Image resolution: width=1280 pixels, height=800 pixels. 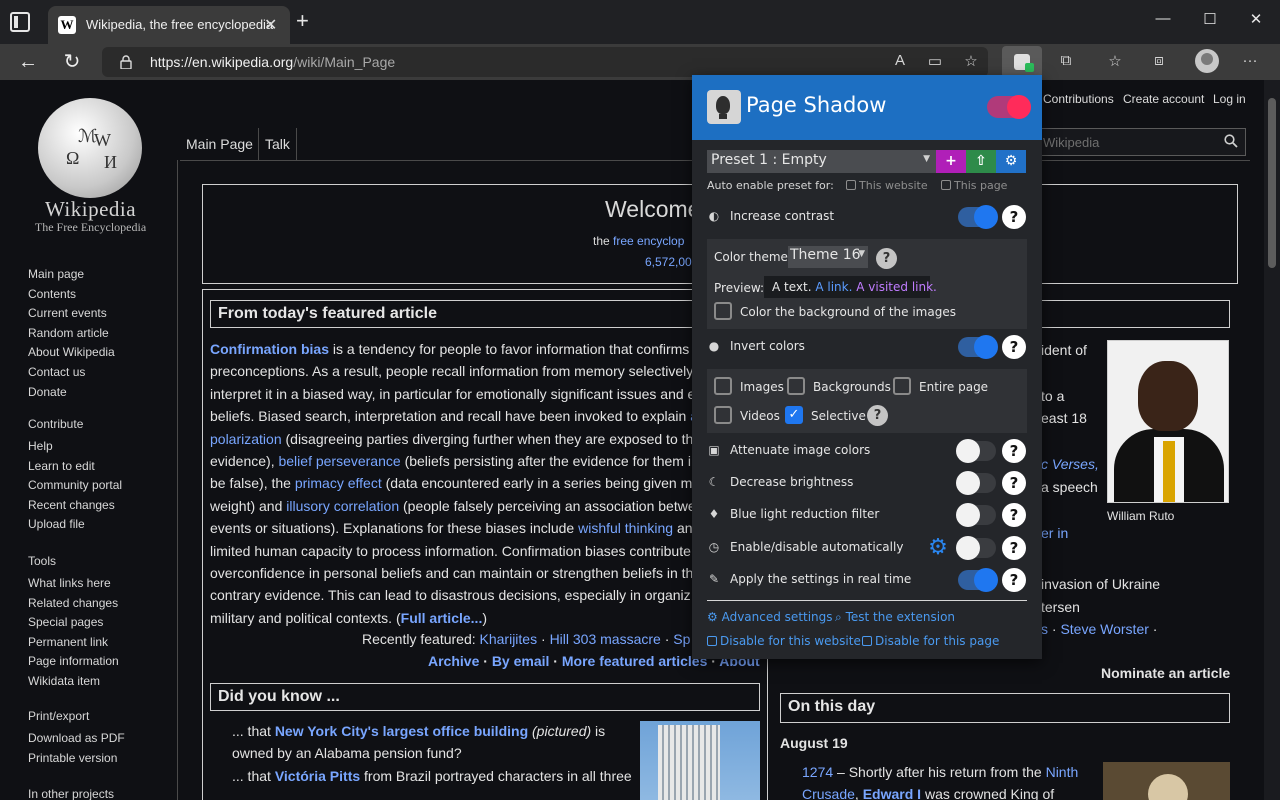 I want to click on nominate-article-link: Nominate an article, so click(x=1165, y=673).